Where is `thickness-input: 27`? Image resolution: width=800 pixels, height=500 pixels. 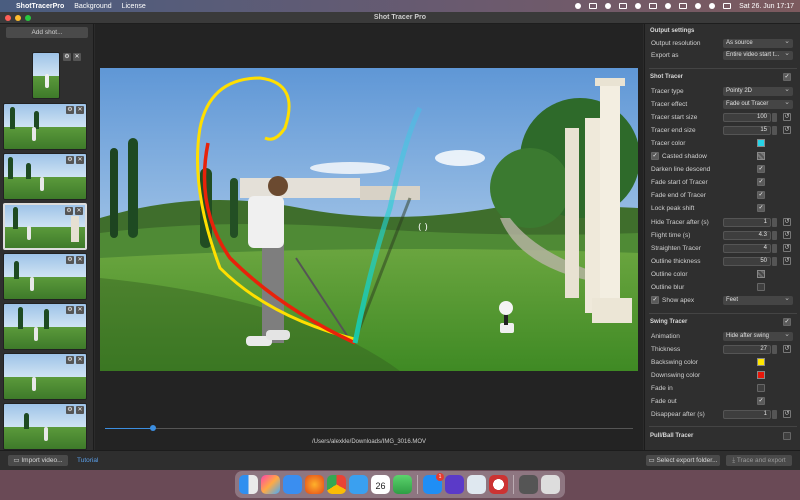
thickness-input: 27 is located at coordinates (747, 349).